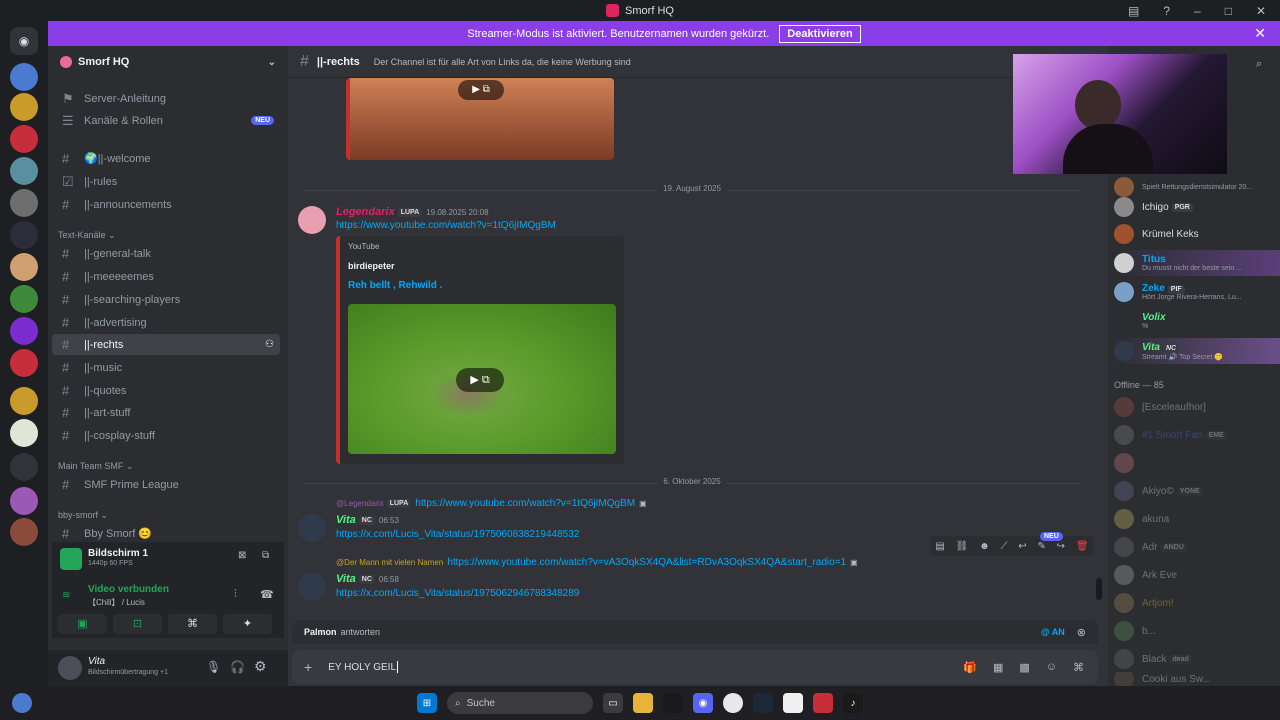 This screenshot has height=720, width=1280. I want to click on trash-icon: 🗑, so click(1082, 546).